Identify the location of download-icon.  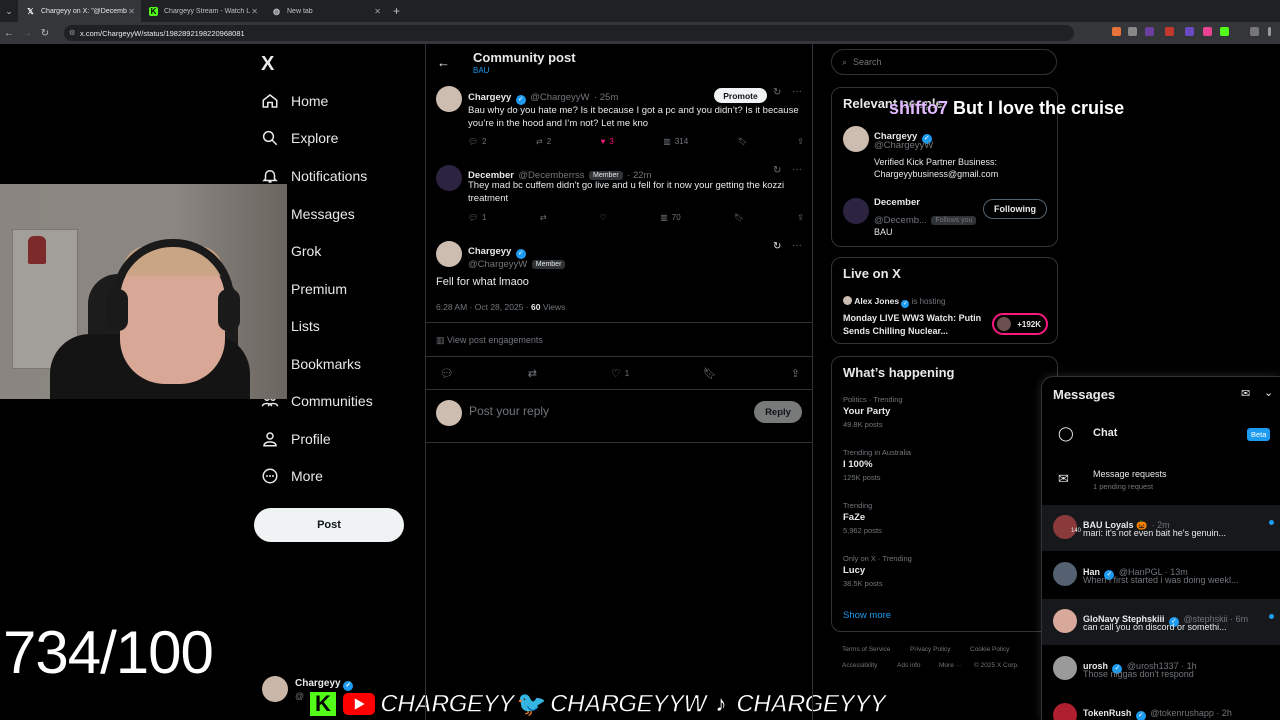
(1254, 31).